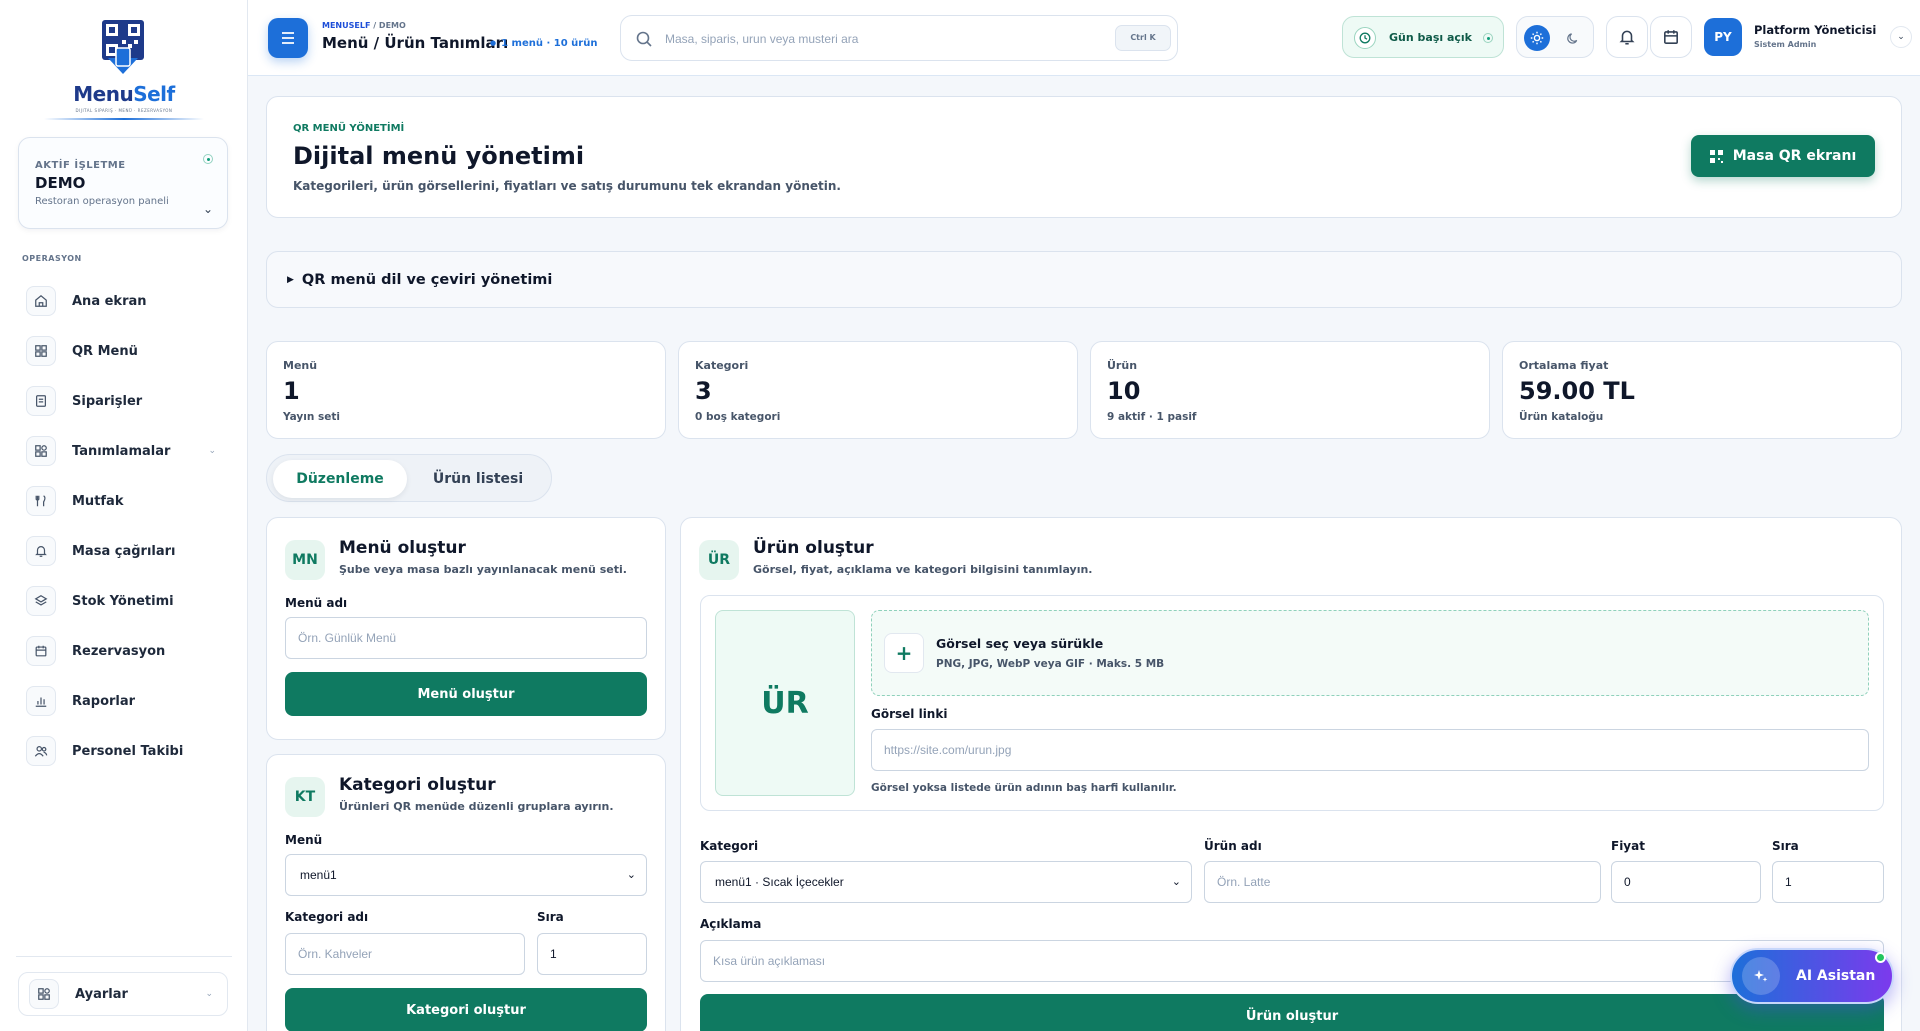 This screenshot has height=1031, width=1920. What do you see at coordinates (946, 882) in the screenshot?
I see `product-category-select: menü1 · Sıcak İçecekler ⌄` at bounding box center [946, 882].